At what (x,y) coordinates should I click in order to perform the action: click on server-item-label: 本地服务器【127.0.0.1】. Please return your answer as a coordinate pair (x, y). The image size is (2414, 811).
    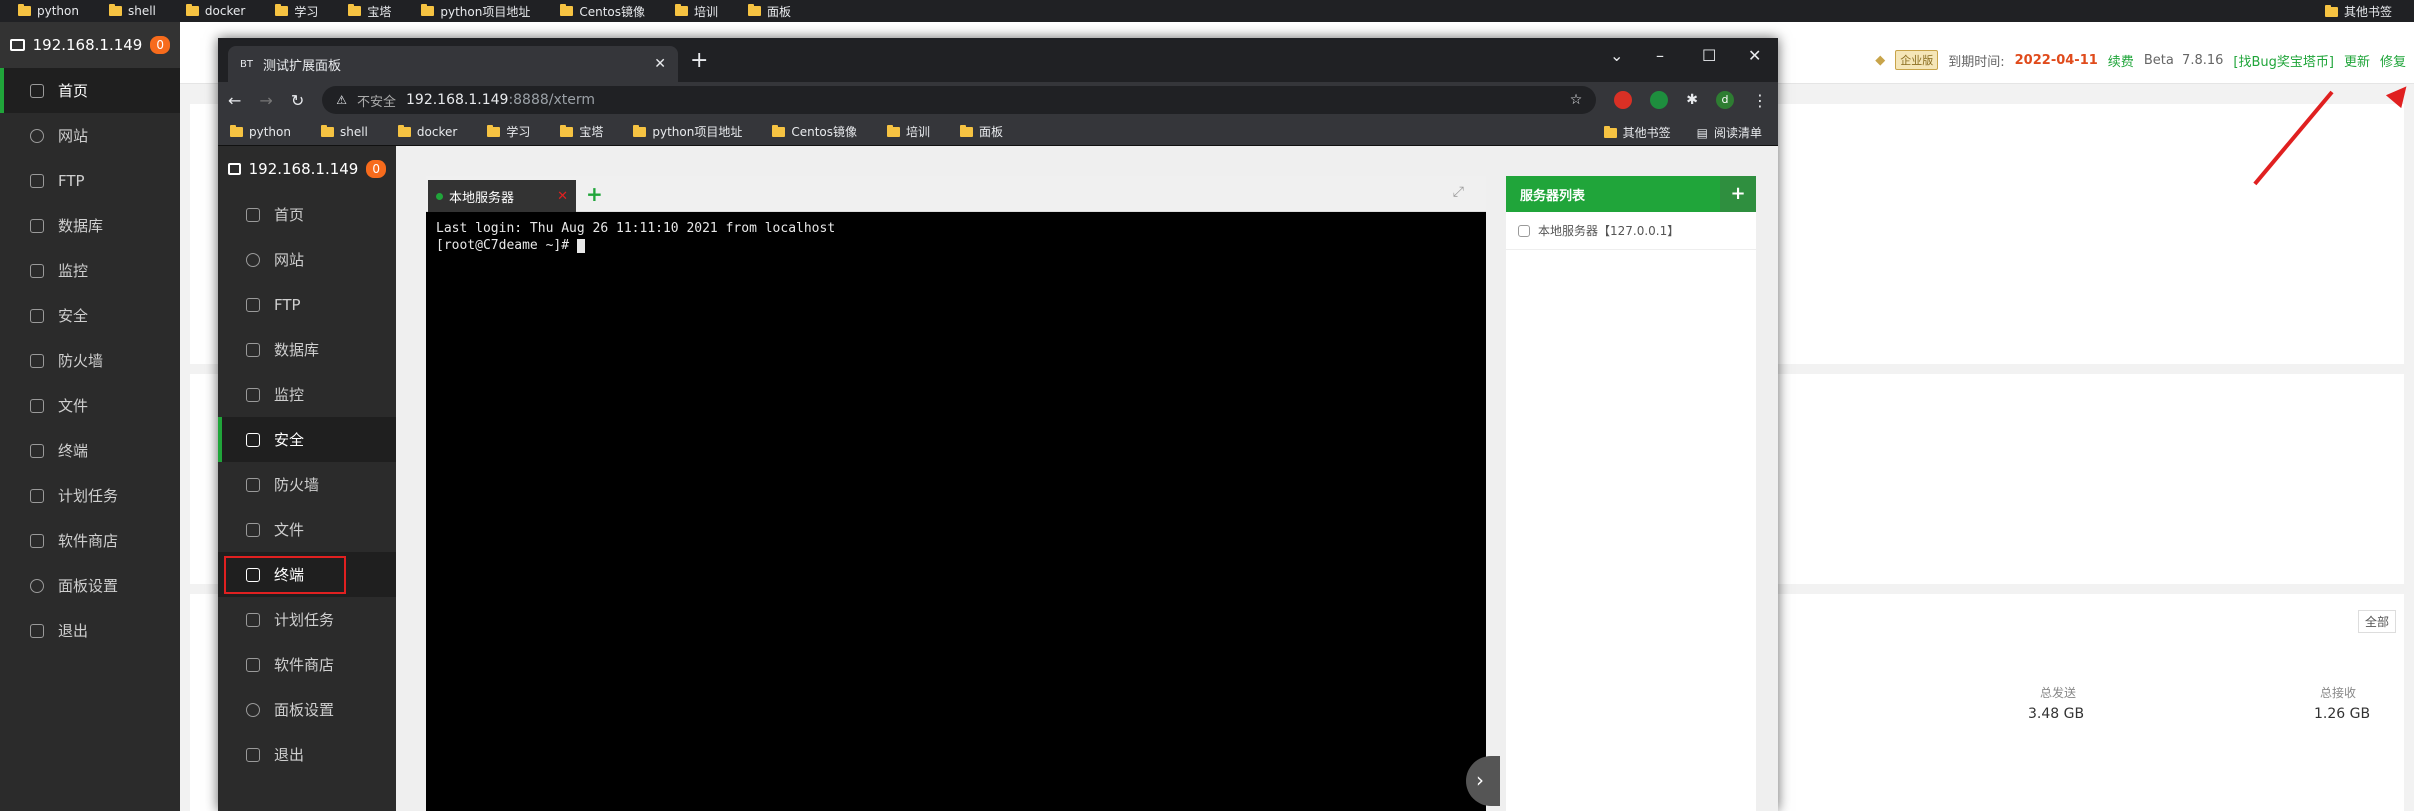
    Looking at the image, I should click on (1609, 231).